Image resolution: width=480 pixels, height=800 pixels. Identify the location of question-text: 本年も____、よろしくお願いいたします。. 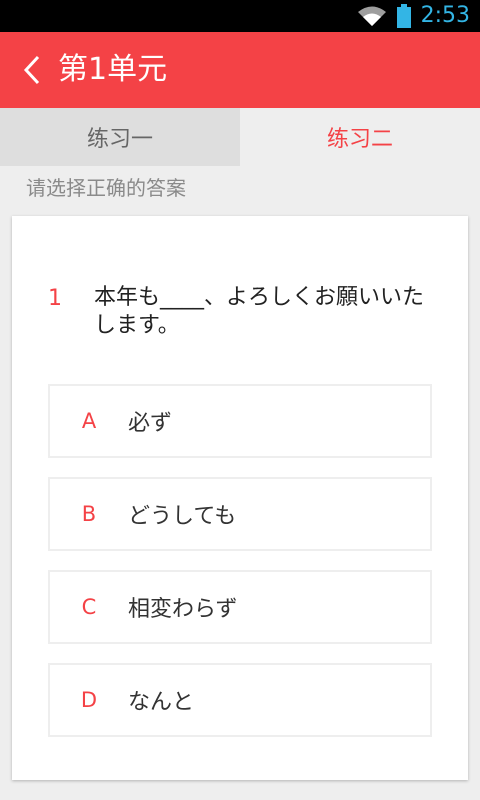
(259, 311).